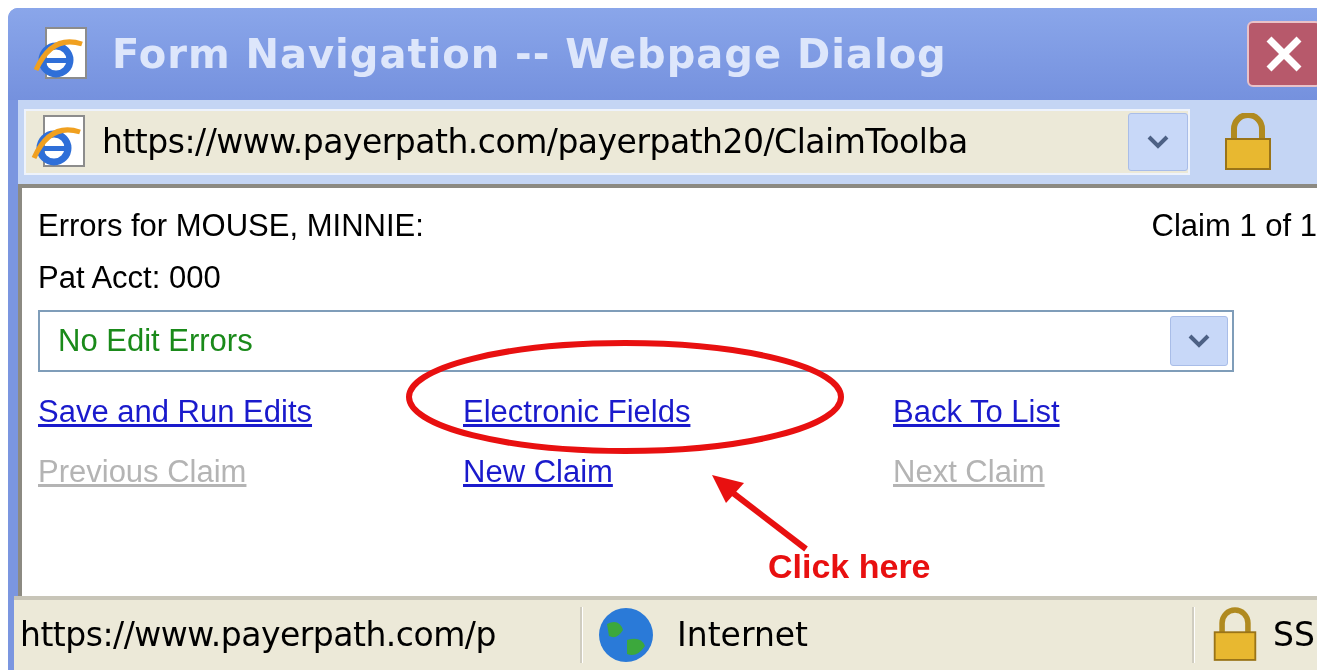 This screenshot has height=670, width=1317. I want to click on url-text: https://www.payerpath.com/payerpath20/ClaimToolba, so click(535, 142).